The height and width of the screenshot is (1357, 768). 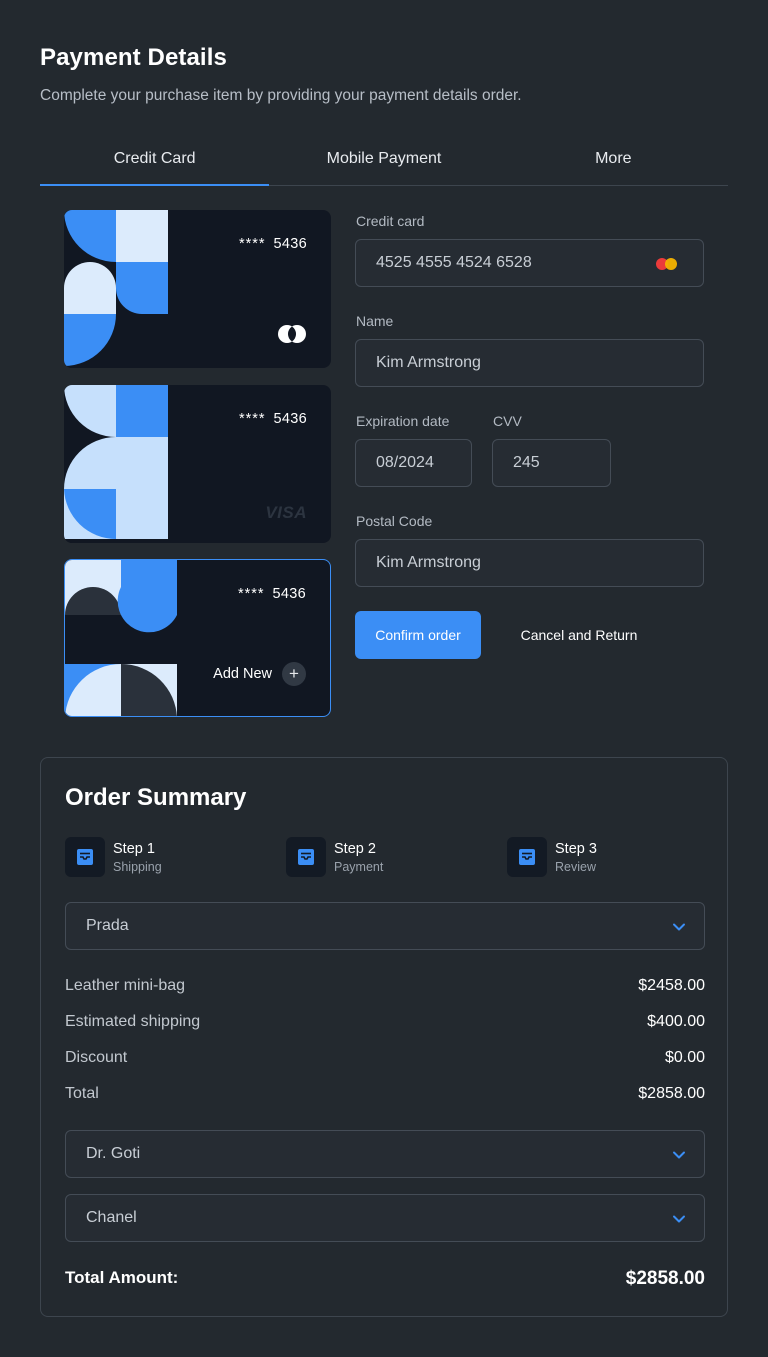 What do you see at coordinates (134, 848) in the screenshot?
I see `step-title: Step 1` at bounding box center [134, 848].